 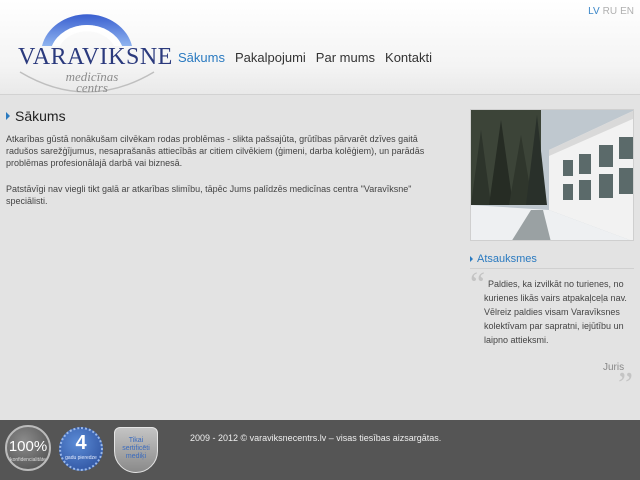 I want to click on language-switcher: LV RU EN, so click(x=611, y=11).